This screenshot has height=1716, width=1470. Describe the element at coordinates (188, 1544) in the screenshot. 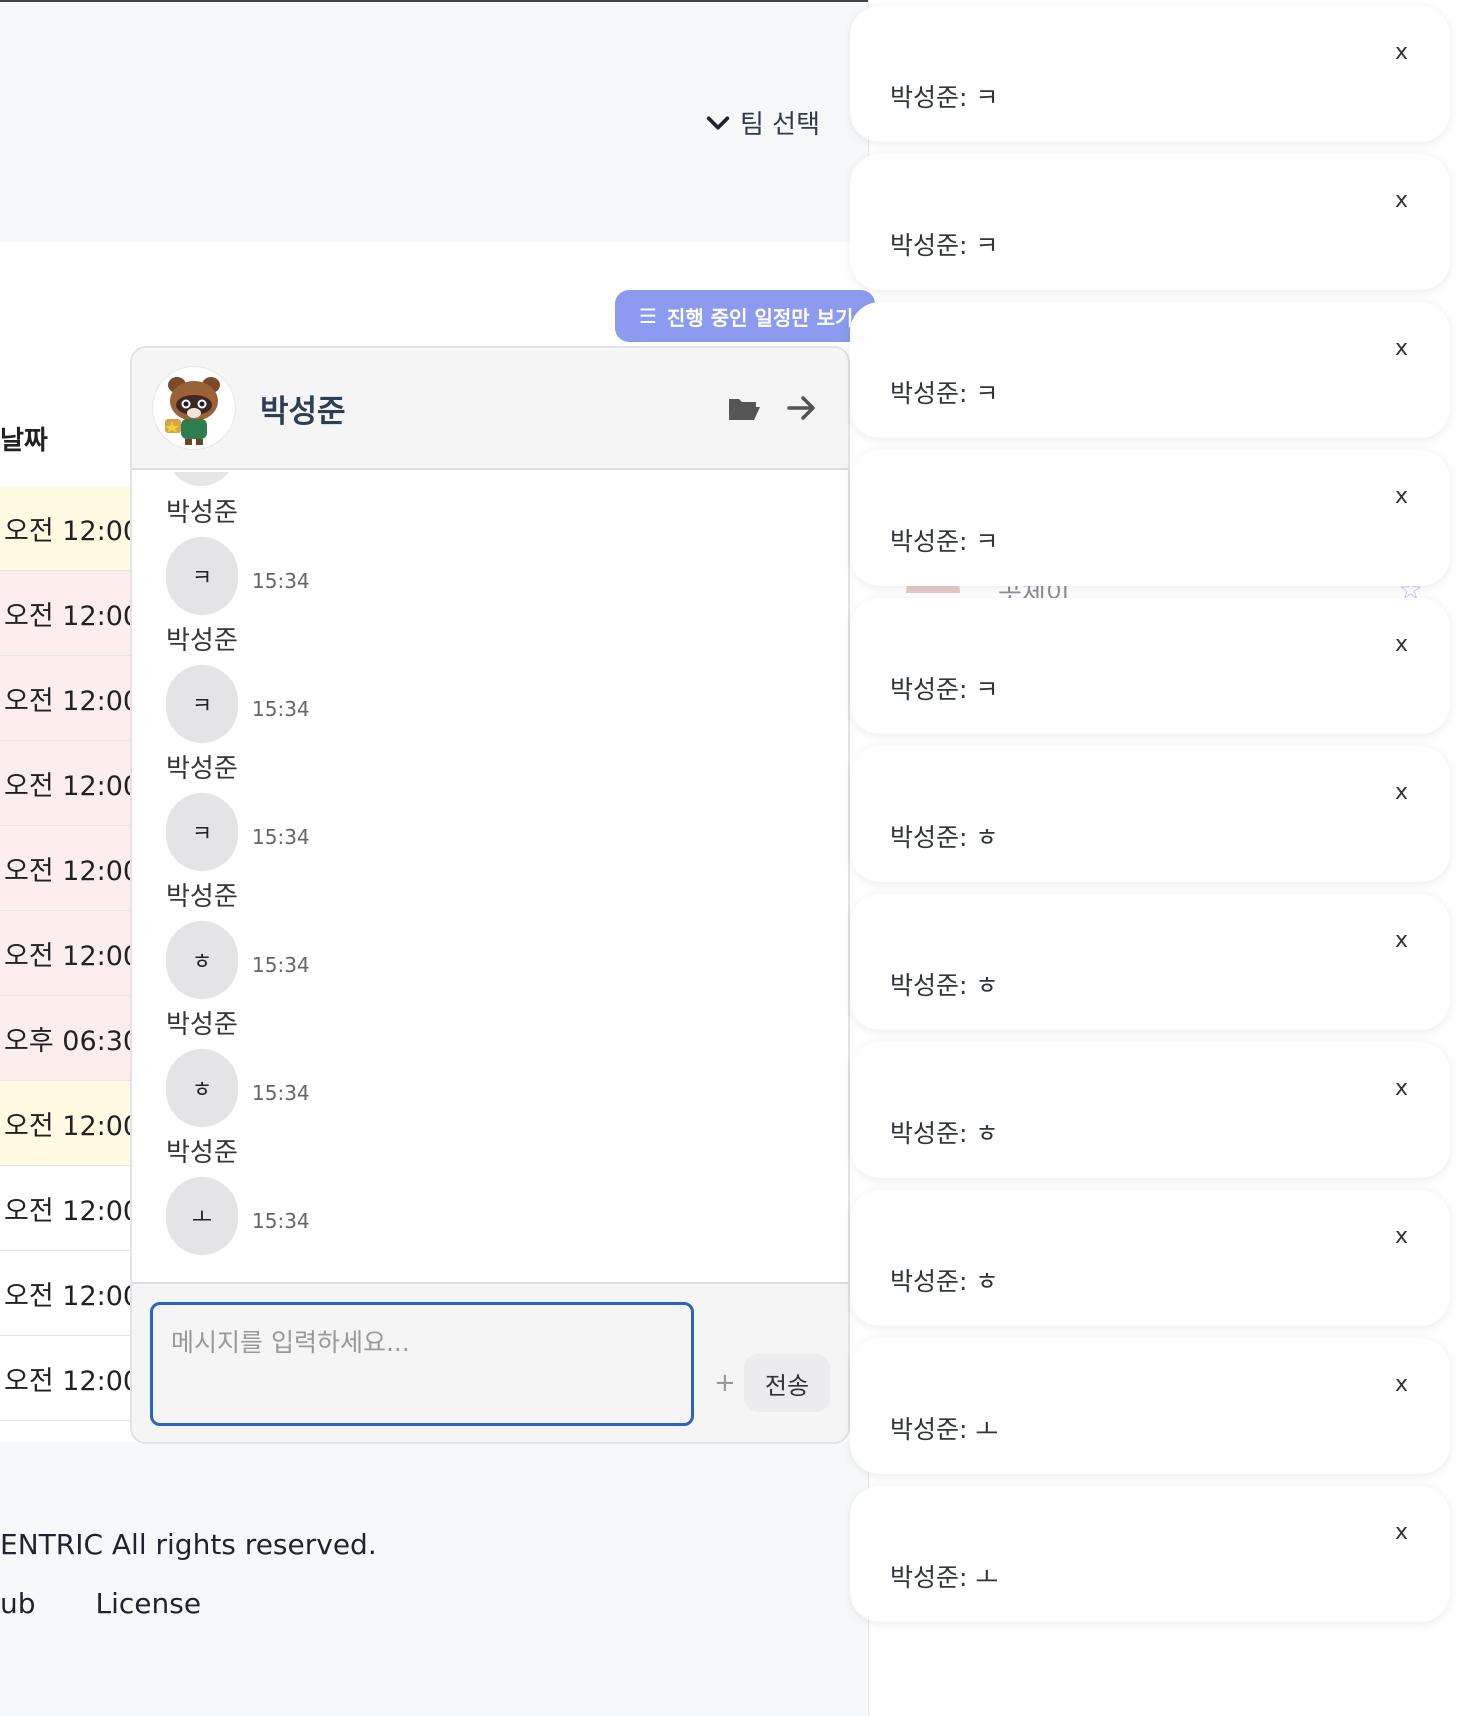

I see `footer-copyright: ENTRIC All rights reserved.` at that location.